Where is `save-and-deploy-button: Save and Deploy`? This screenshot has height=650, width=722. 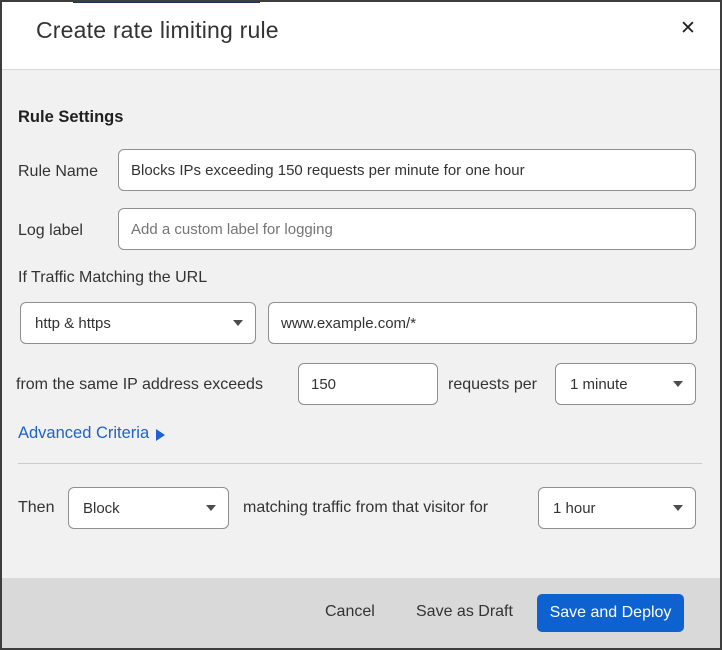 save-and-deploy-button: Save and Deploy is located at coordinates (610, 613).